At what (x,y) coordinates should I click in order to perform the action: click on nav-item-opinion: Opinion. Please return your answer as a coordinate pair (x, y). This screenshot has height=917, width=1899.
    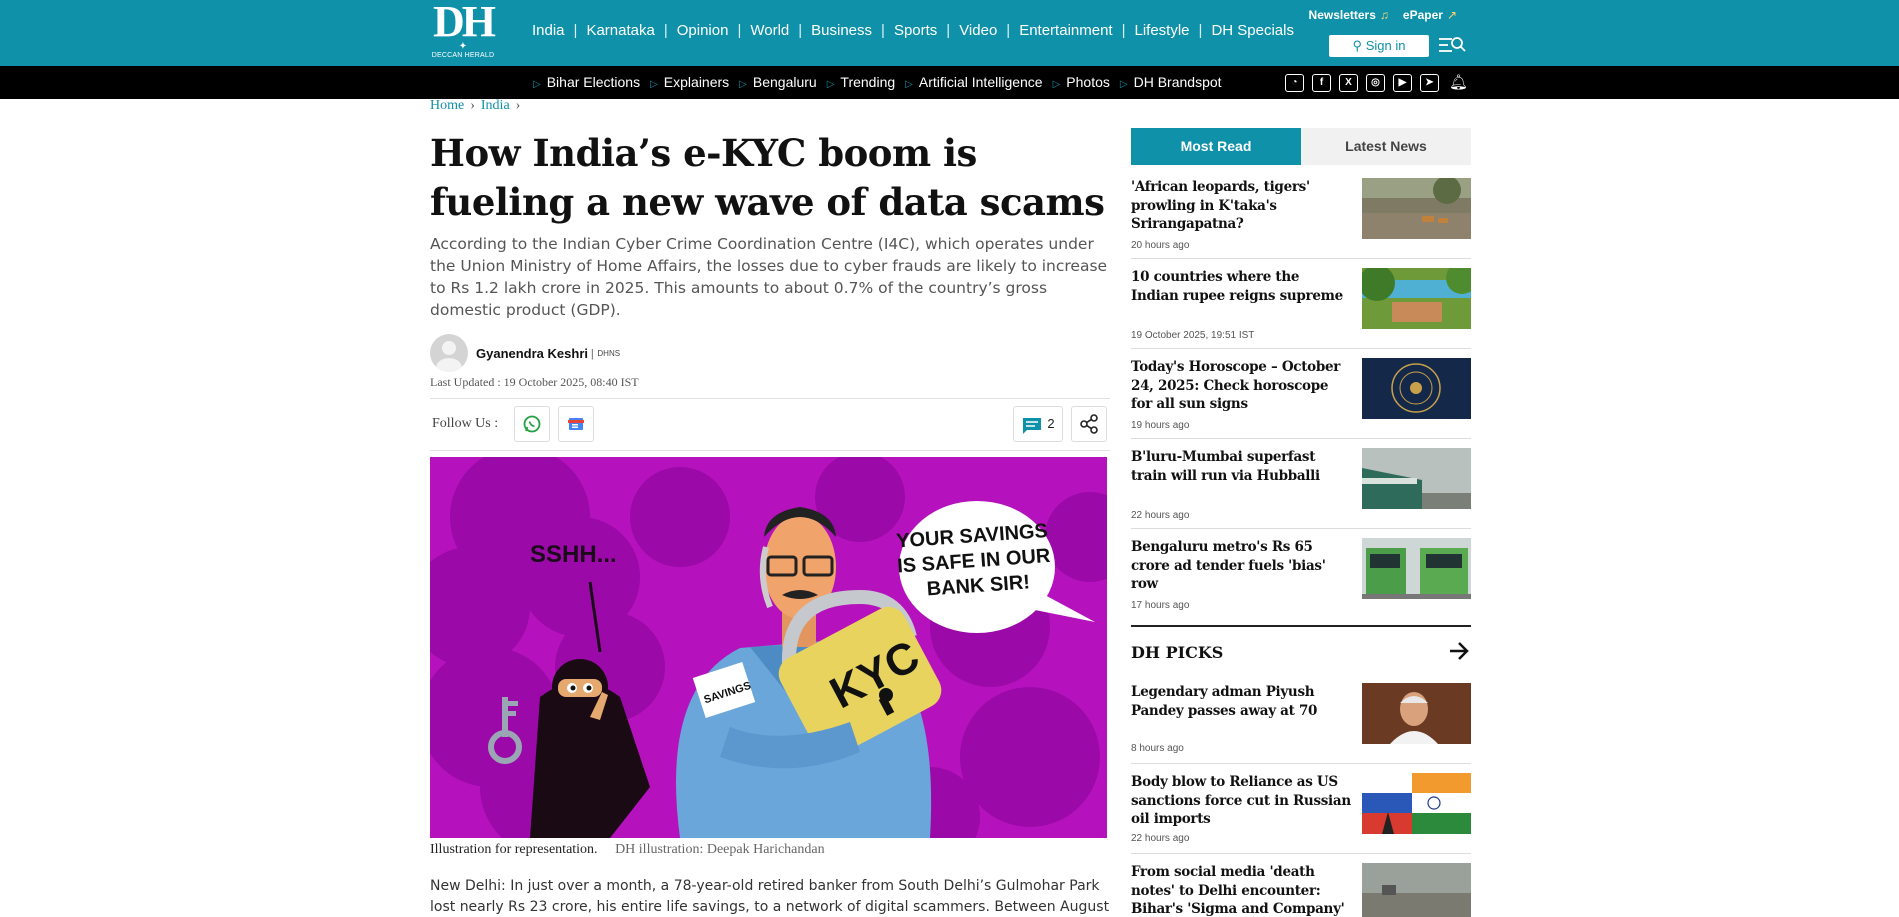
    Looking at the image, I should click on (703, 30).